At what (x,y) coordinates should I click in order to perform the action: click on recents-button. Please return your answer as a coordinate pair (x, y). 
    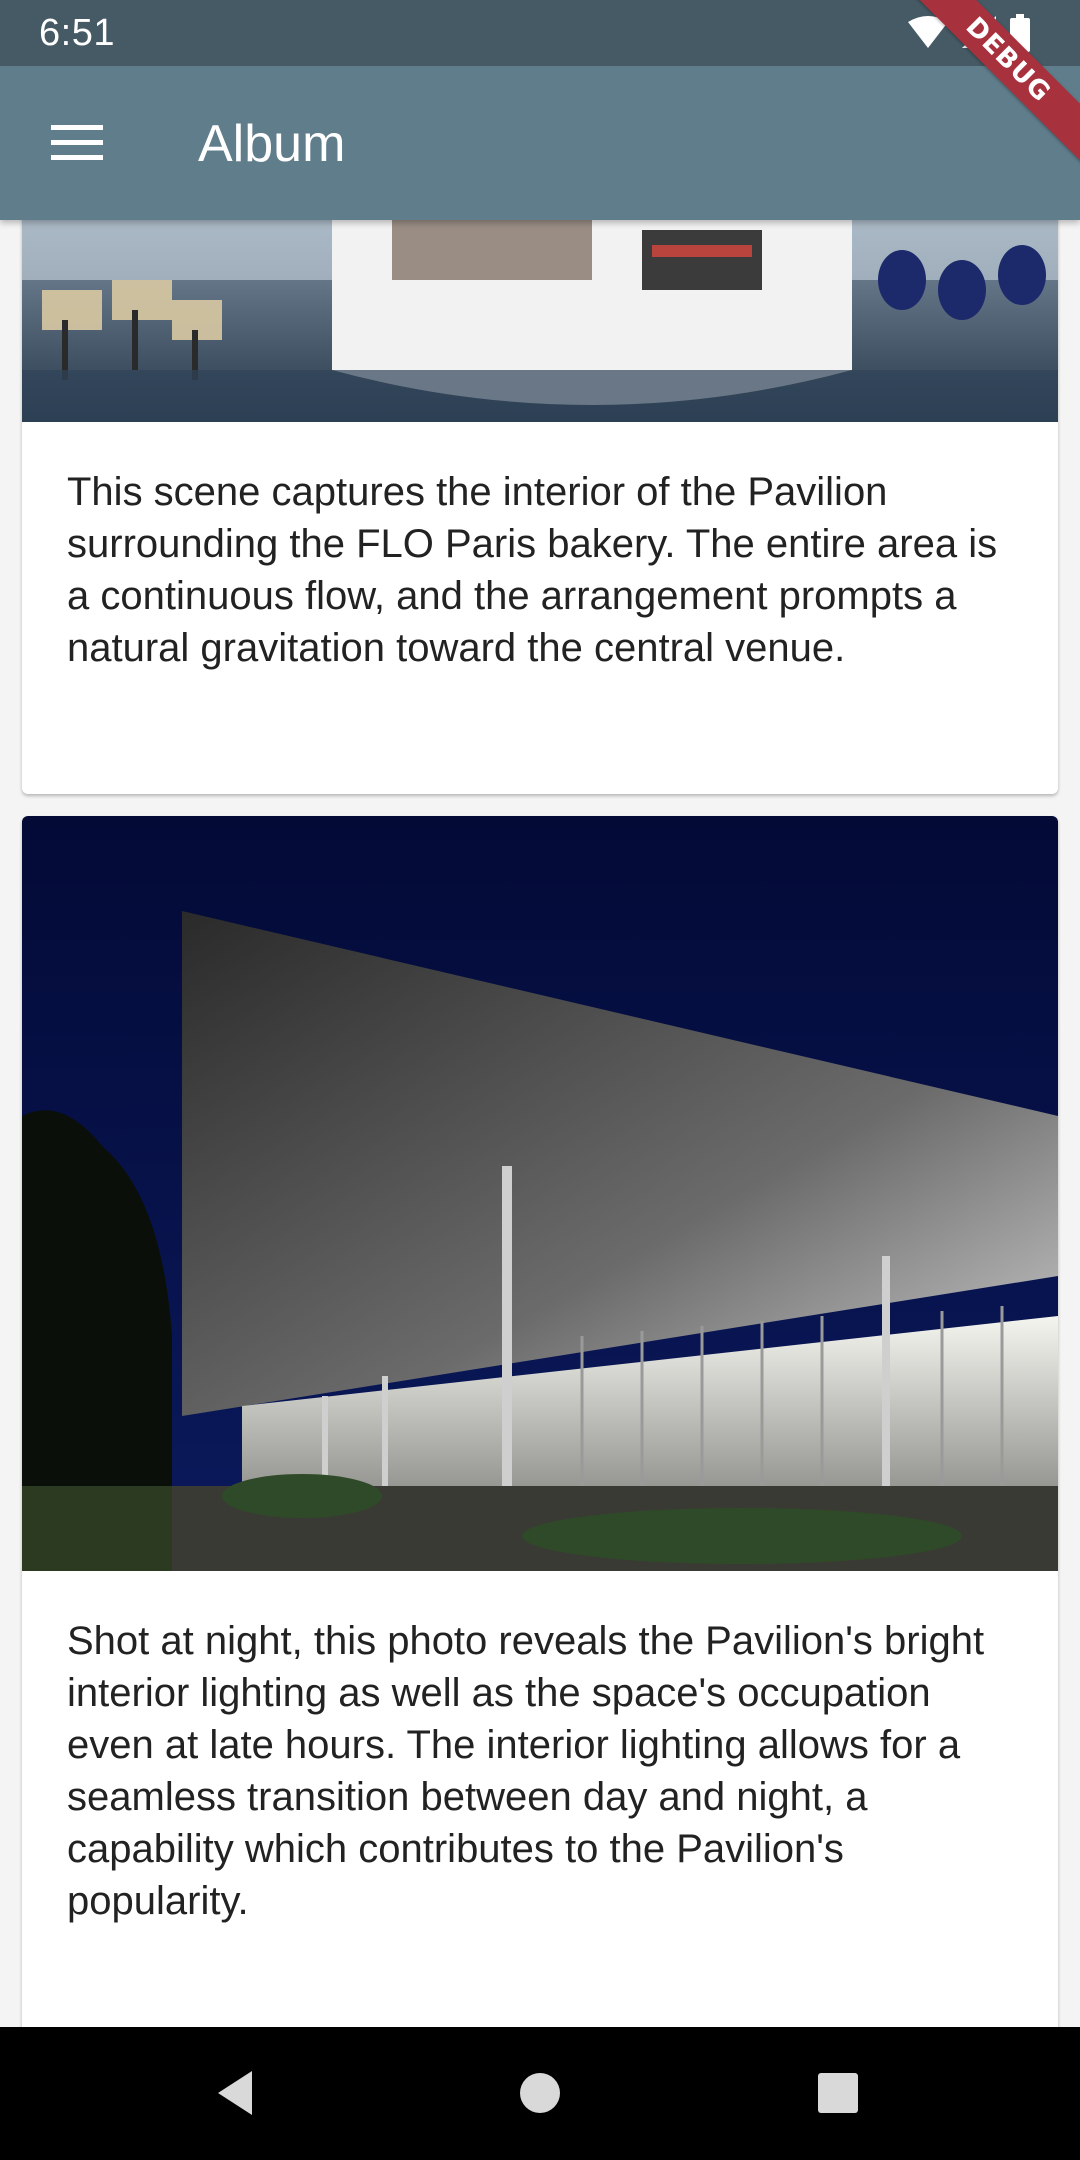
    Looking at the image, I should click on (838, 2093).